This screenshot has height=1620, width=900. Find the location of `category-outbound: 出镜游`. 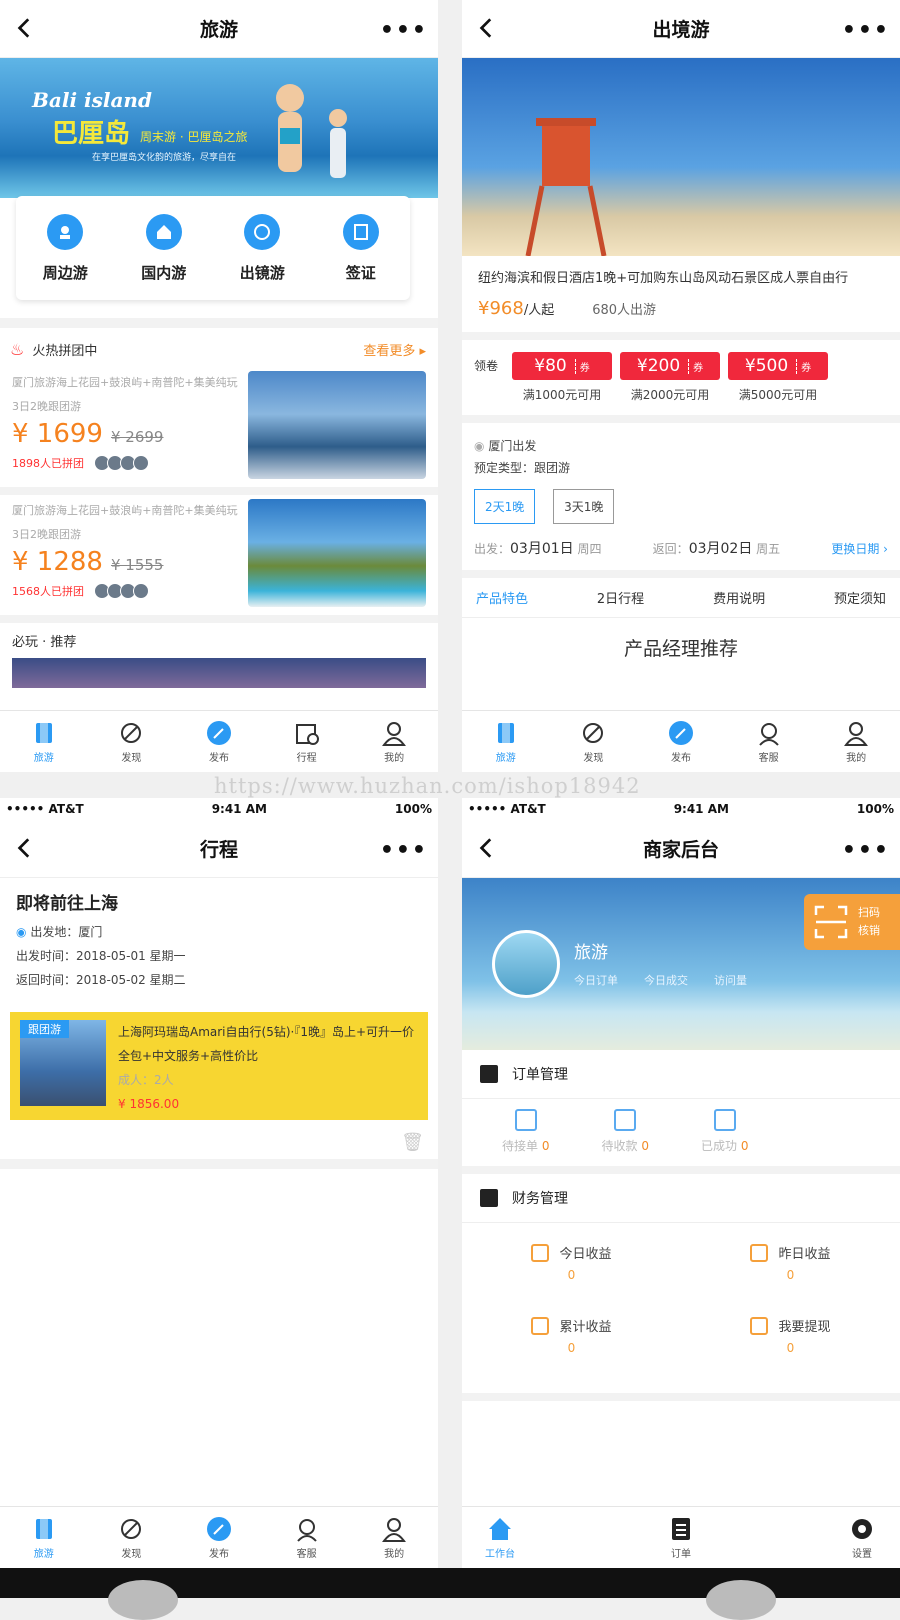

category-outbound: 出镜游 is located at coordinates (262, 248).